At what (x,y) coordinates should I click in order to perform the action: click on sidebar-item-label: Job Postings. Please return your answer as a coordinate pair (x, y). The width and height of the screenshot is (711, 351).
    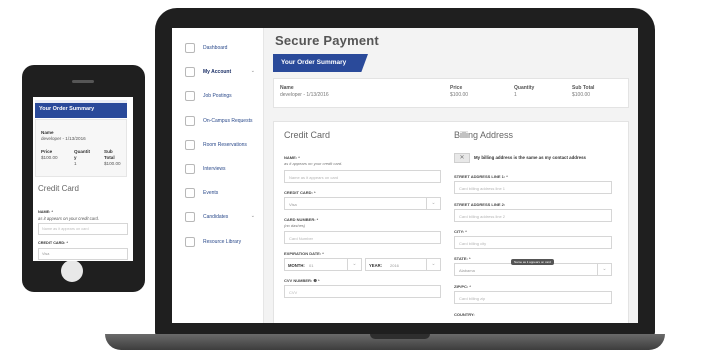
    Looking at the image, I should click on (217, 96).